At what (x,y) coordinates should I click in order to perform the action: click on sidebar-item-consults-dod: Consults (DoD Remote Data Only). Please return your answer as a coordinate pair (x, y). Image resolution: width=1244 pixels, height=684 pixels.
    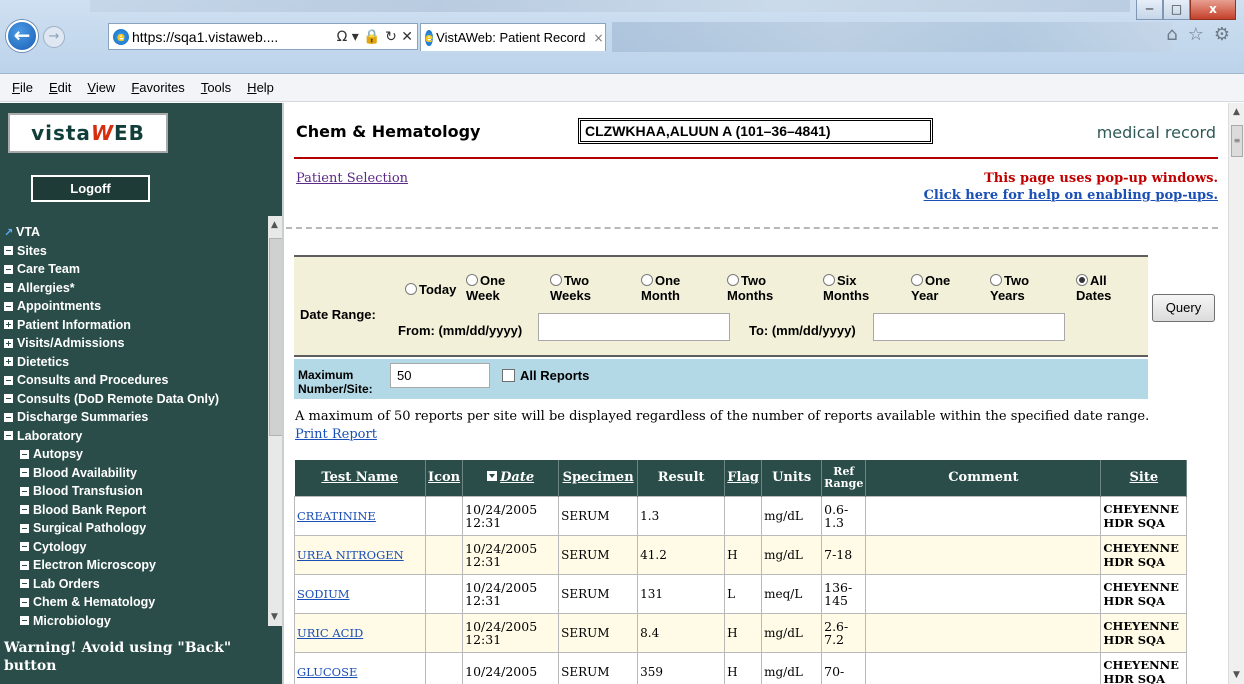
    Looking at the image, I should click on (135, 399).